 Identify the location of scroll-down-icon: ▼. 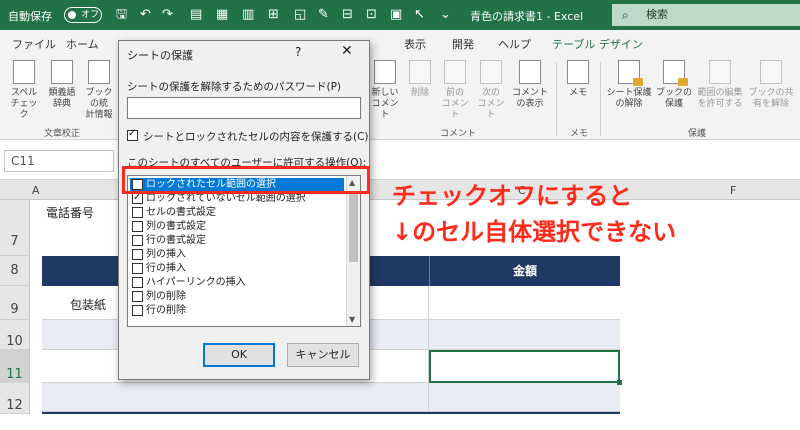
(352, 319).